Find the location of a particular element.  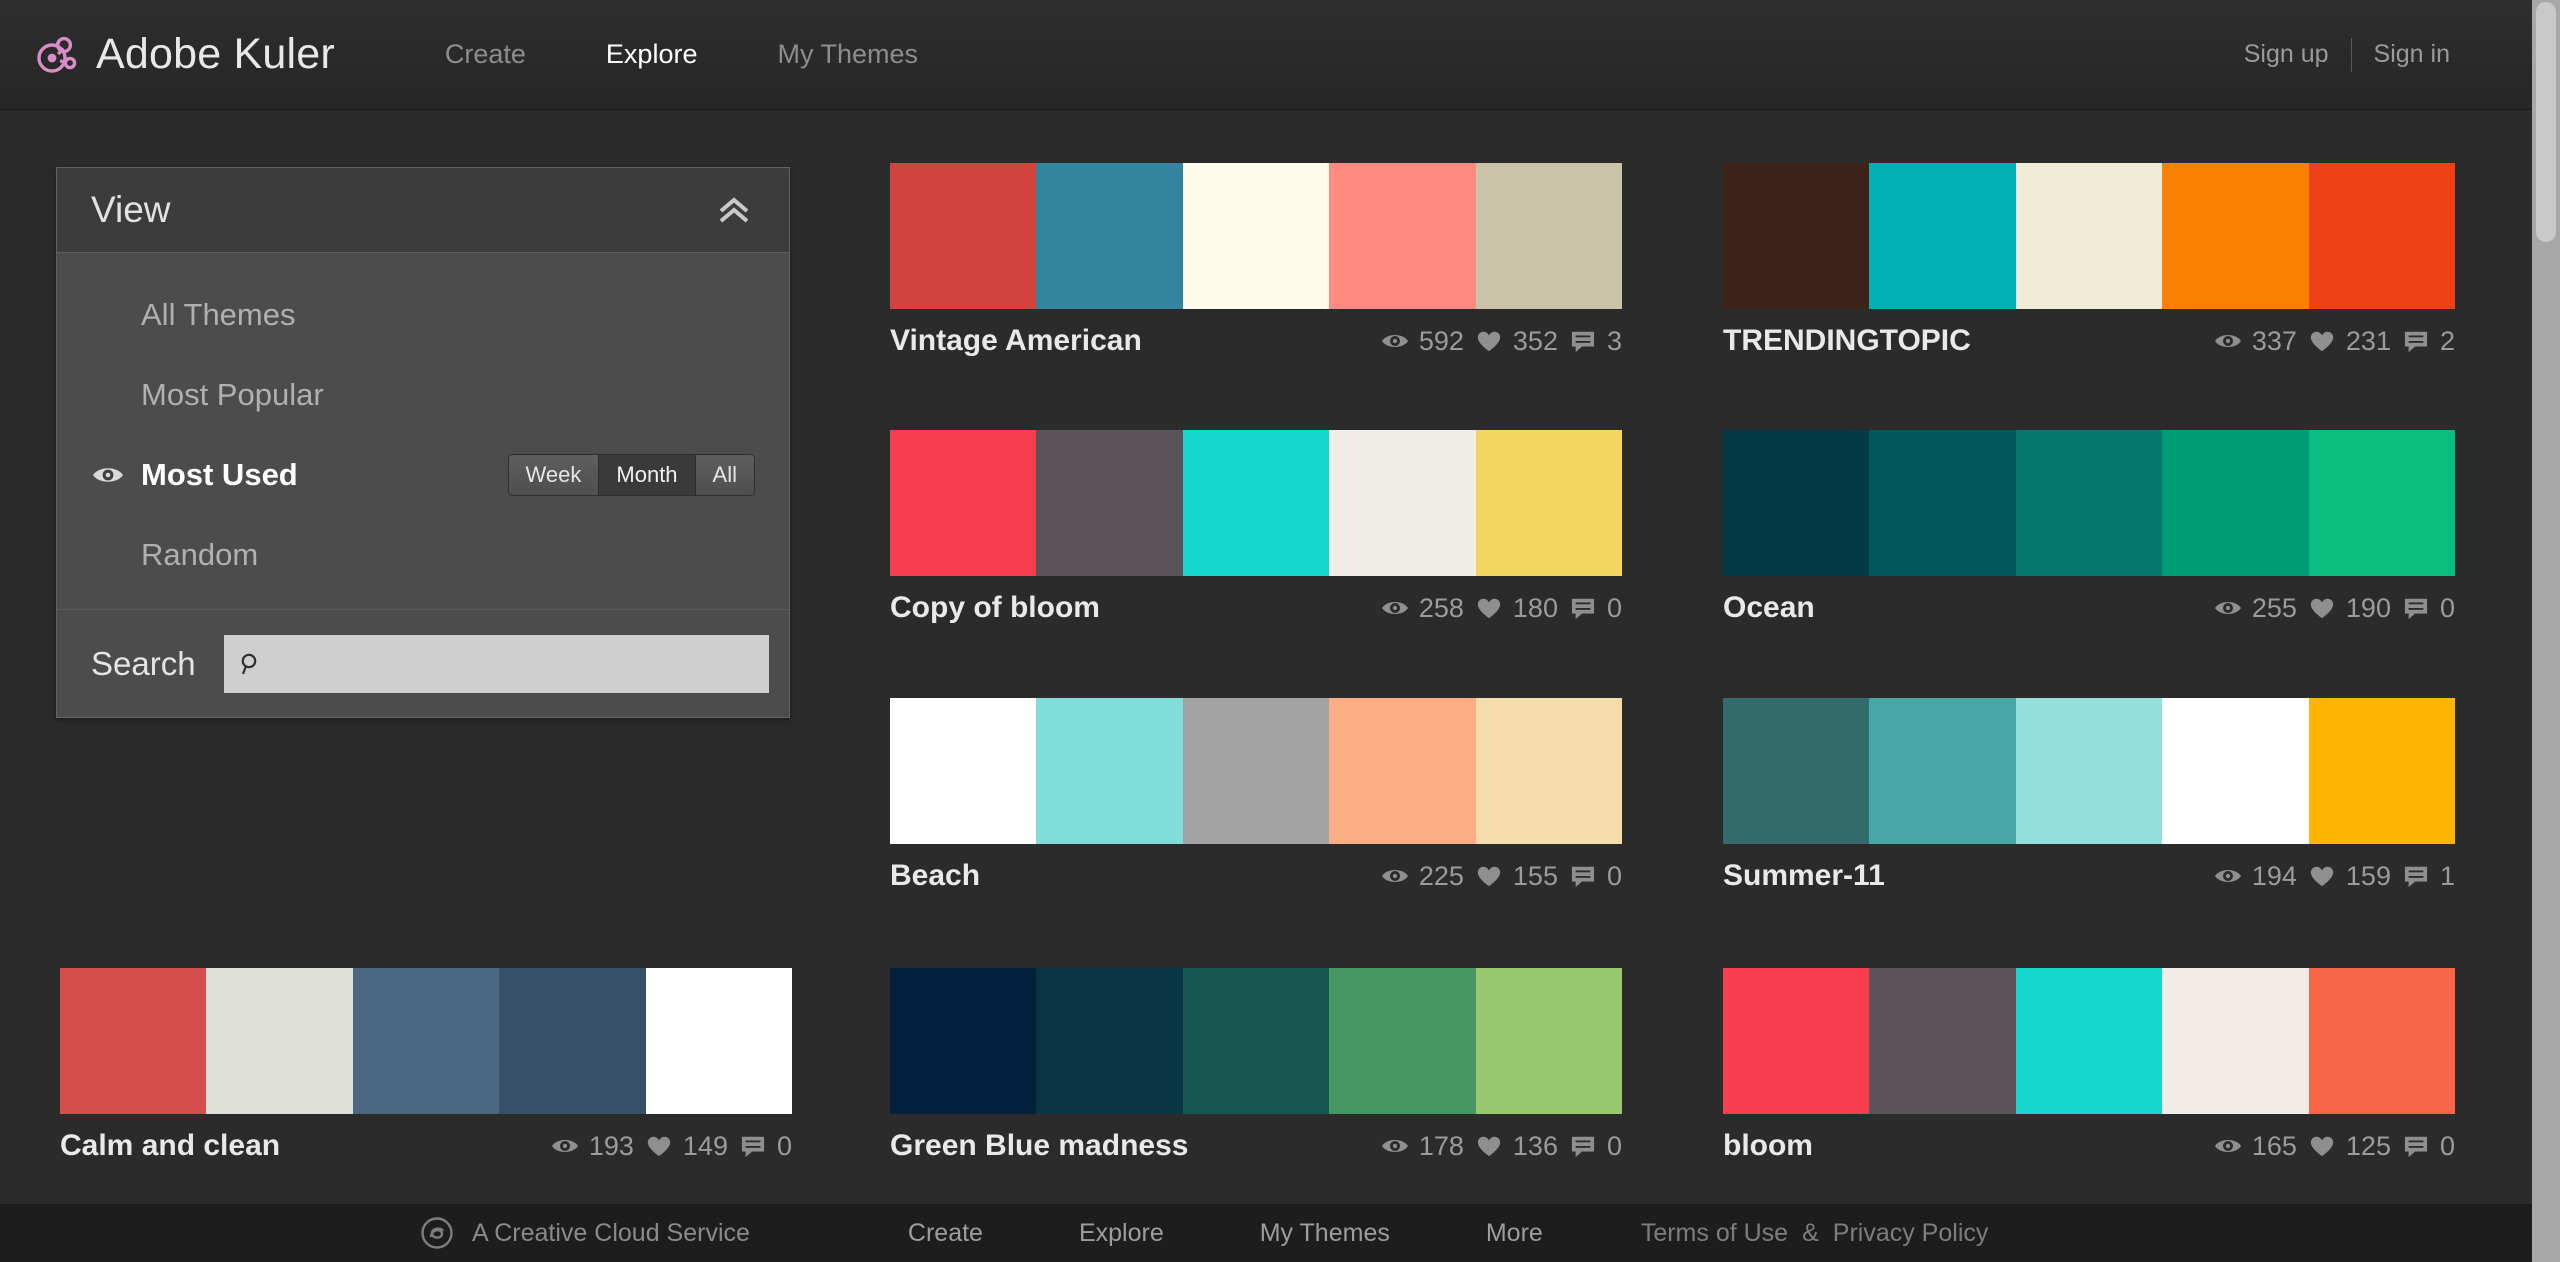

nav-explore: Explore is located at coordinates (652, 54).